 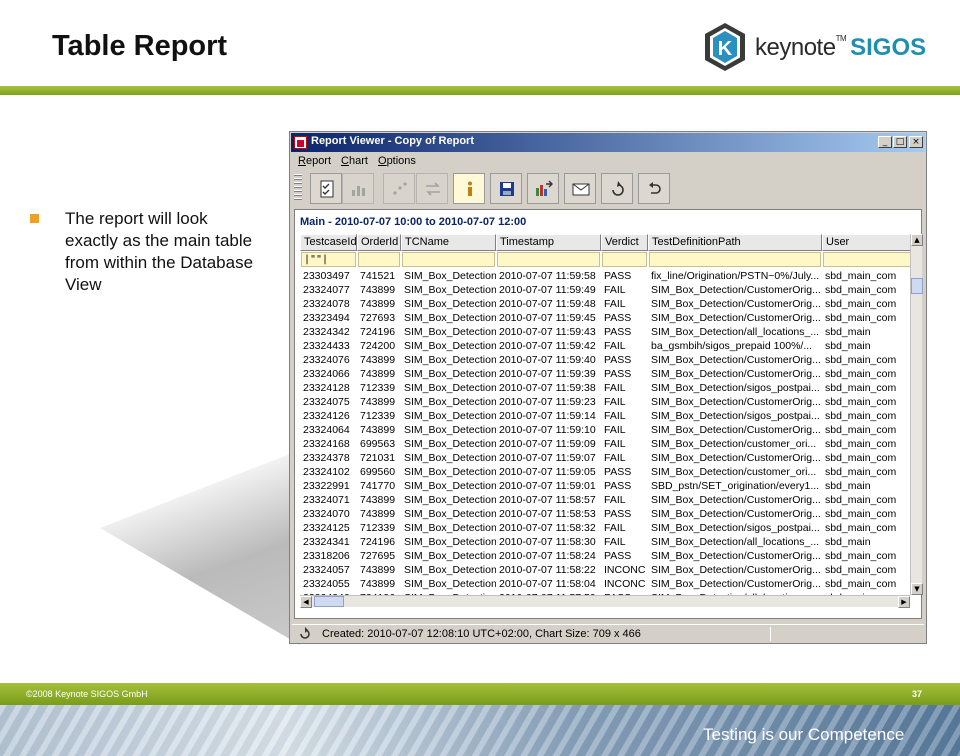 I want to click on column-header: TestcaseId, so click(x=328, y=242).